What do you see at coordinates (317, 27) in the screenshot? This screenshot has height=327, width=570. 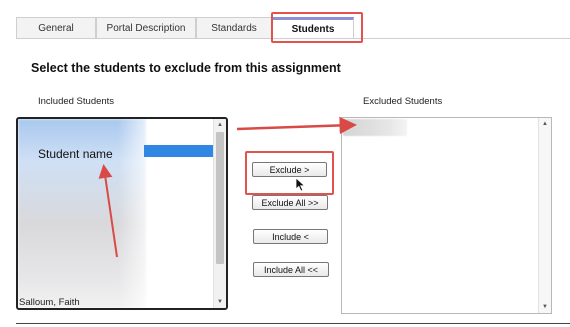 I see `students-tab-highlight` at bounding box center [317, 27].